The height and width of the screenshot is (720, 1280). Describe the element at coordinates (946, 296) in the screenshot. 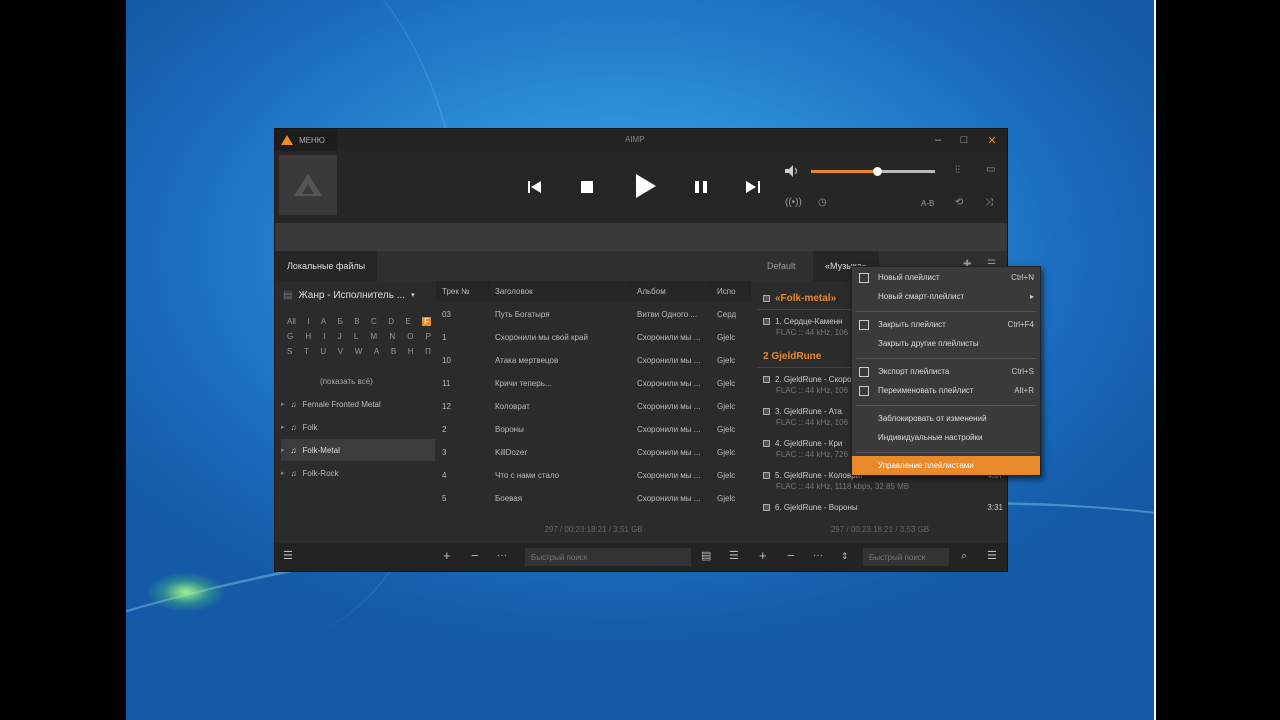

I see `menu-item-new-smart-playlist: Новый смарт-плейлист ▸` at that location.